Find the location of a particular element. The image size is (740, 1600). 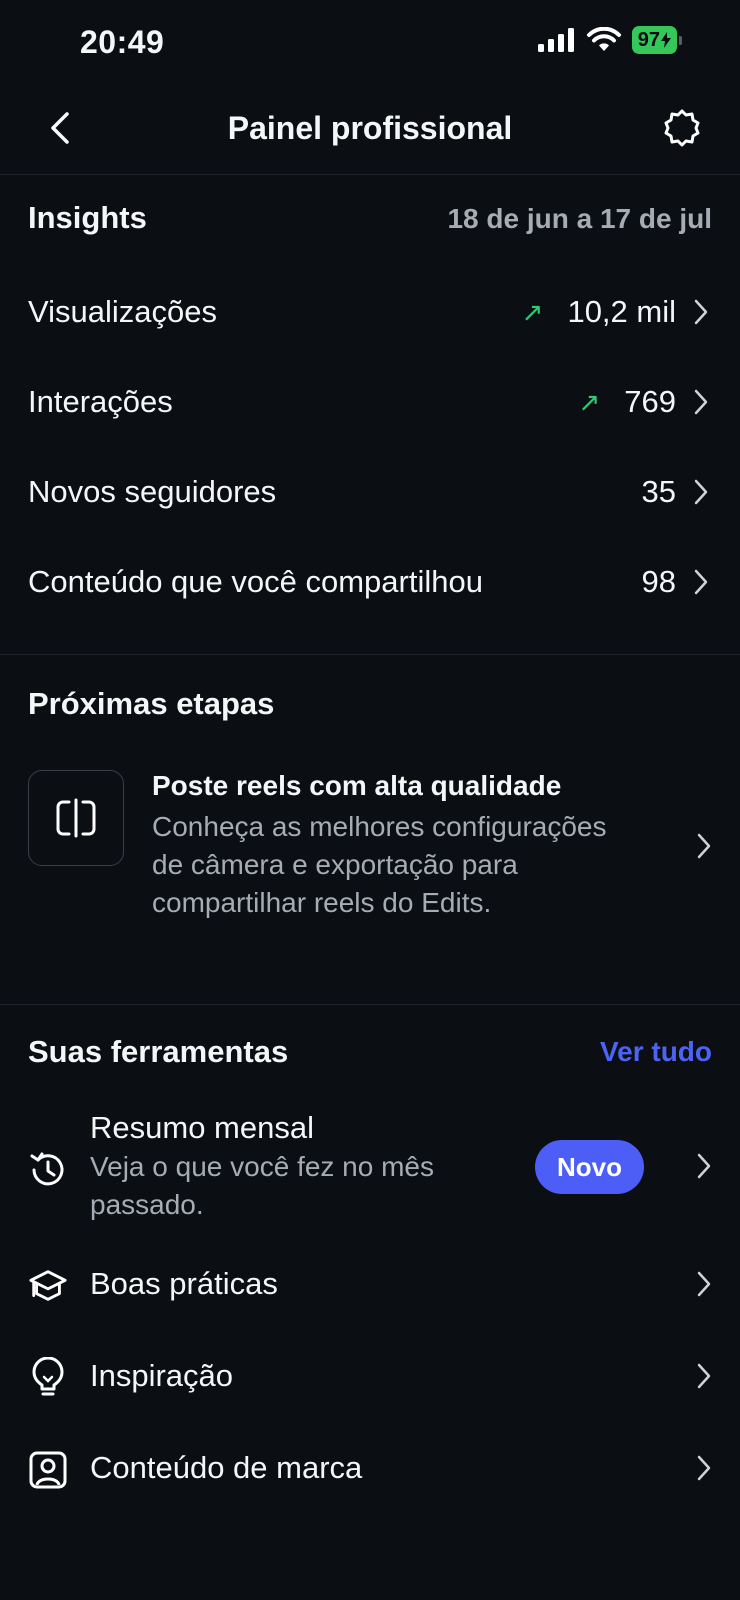

gear-icon is located at coordinates (682, 128).